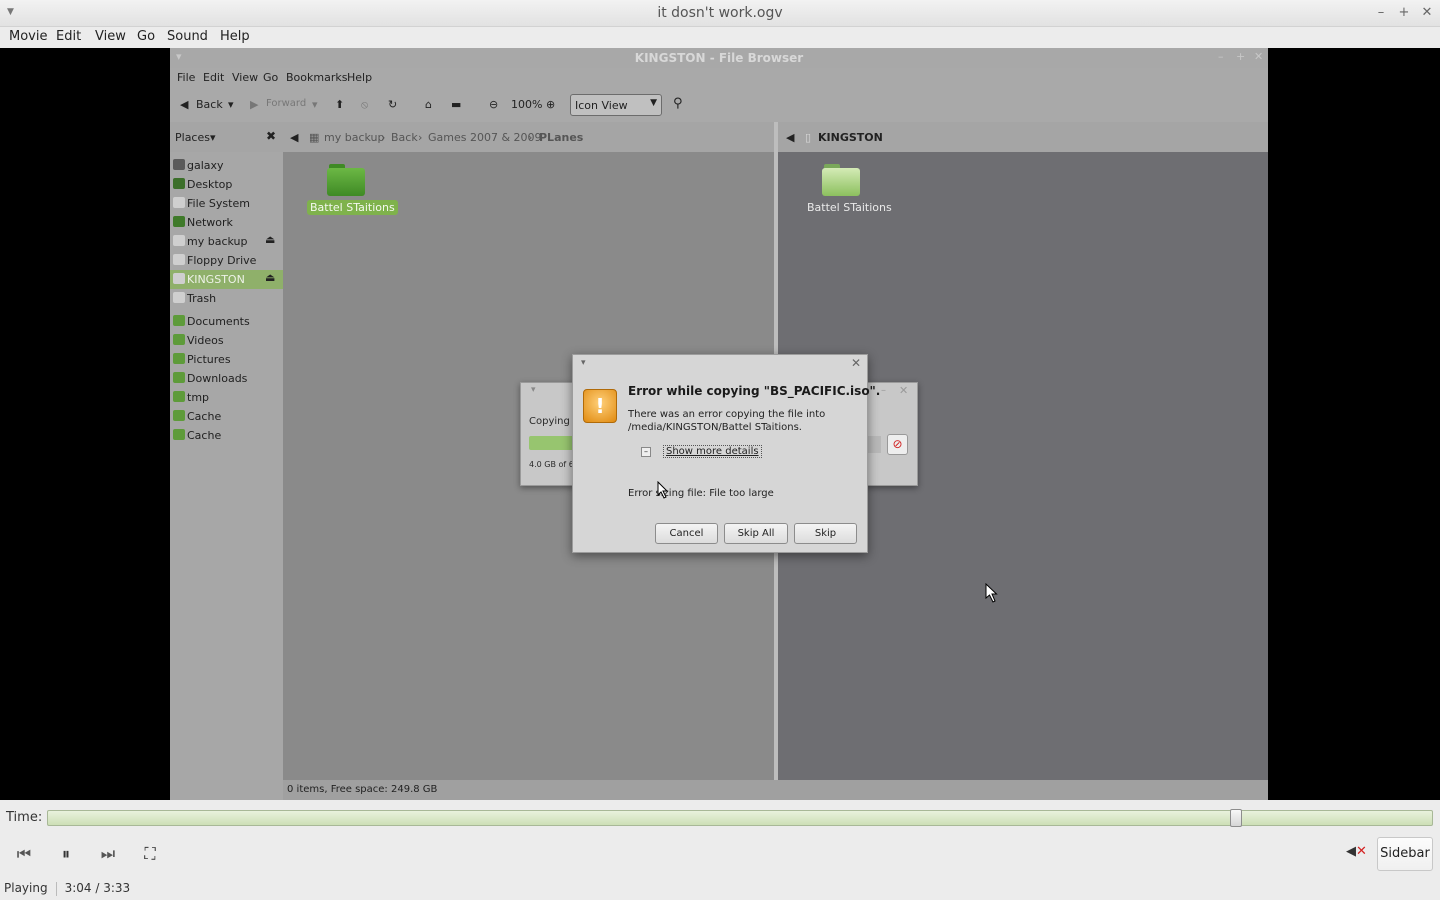 The height and width of the screenshot is (900, 1440). I want to click on place-network: Network, so click(226, 222).